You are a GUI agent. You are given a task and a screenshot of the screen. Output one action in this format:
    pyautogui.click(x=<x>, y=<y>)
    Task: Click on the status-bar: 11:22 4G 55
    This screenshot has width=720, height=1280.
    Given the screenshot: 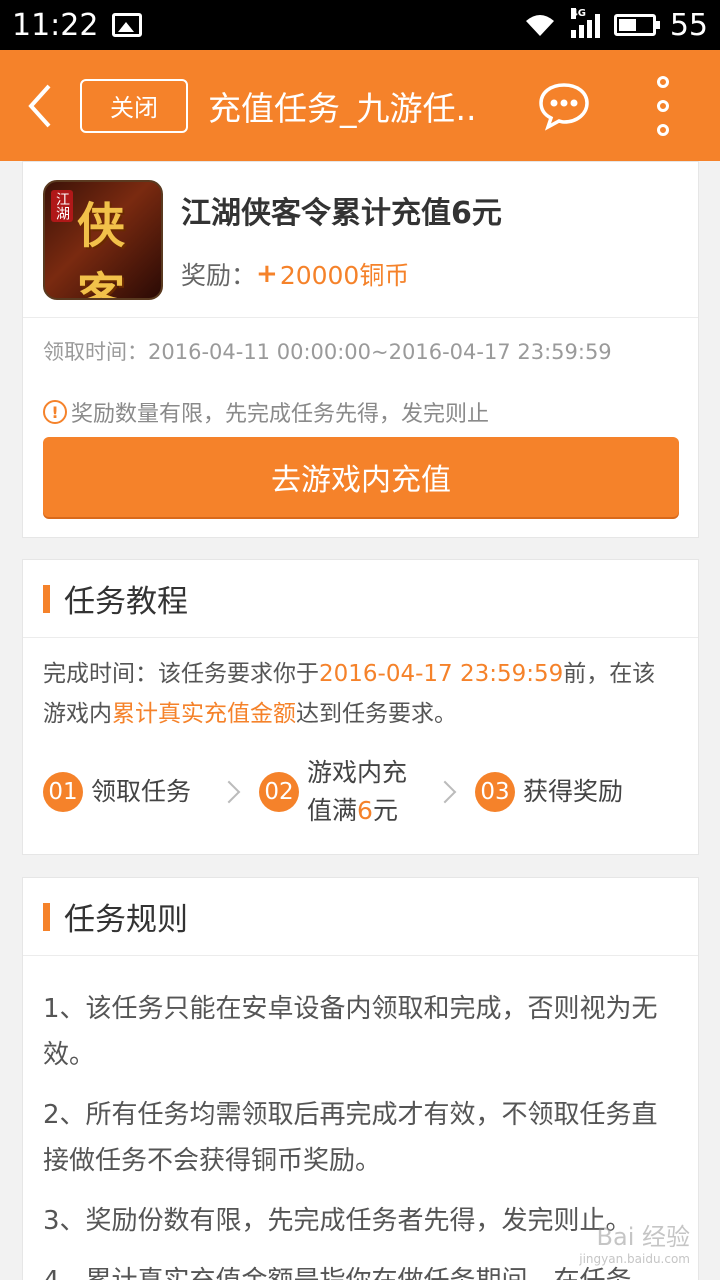 What is the action you would take?
    pyautogui.click(x=360, y=25)
    